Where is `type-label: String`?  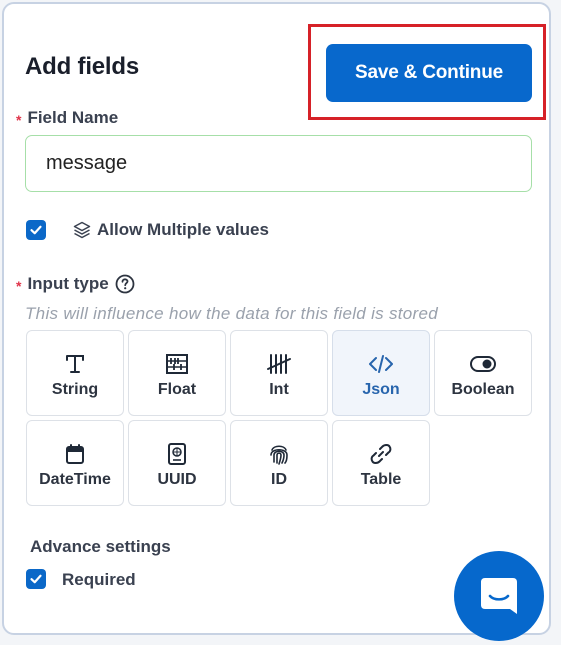
type-label: String is located at coordinates (75, 389).